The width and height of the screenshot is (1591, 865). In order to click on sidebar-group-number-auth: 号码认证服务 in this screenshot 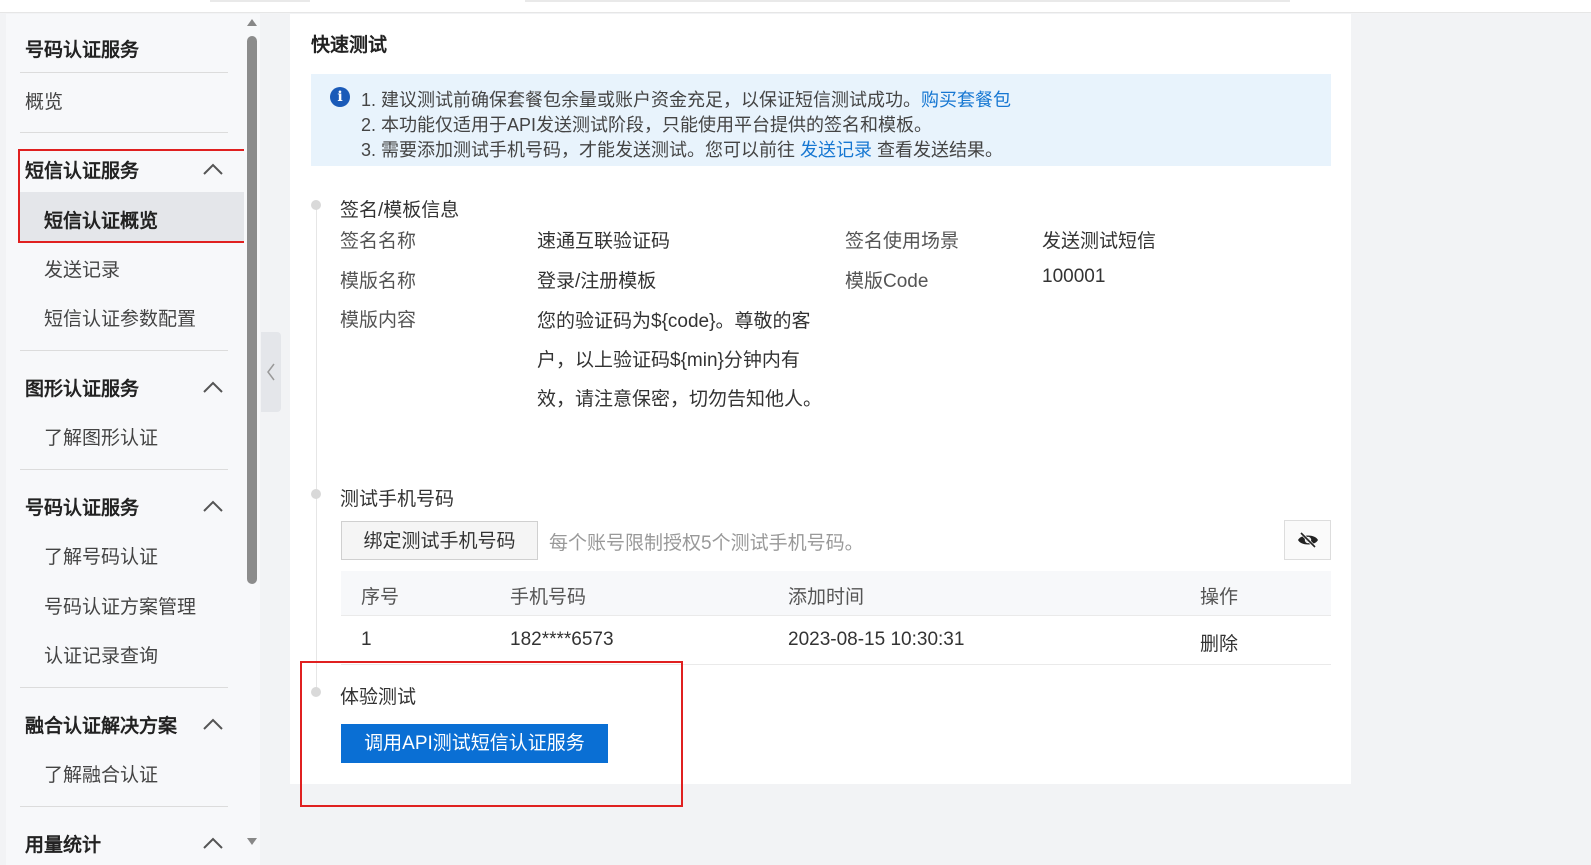, I will do `click(82, 506)`.